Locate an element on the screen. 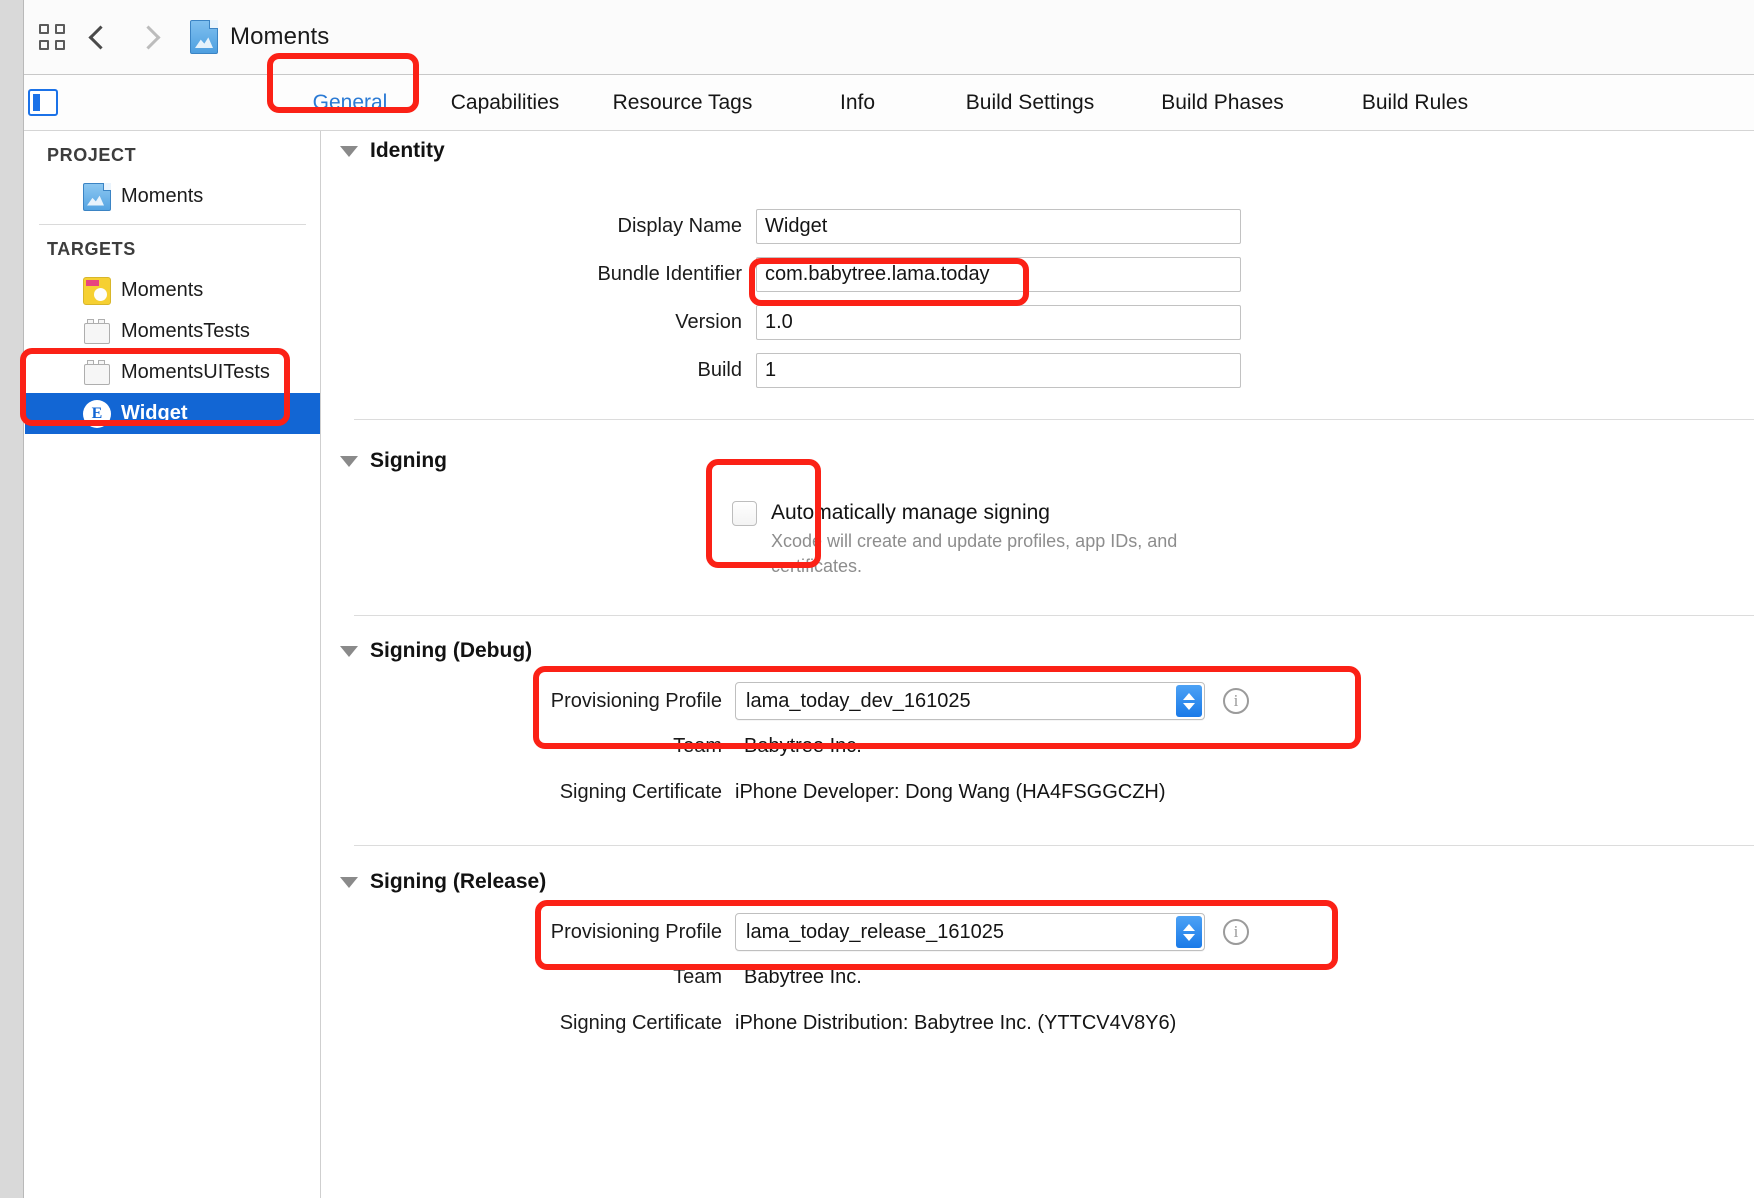 The height and width of the screenshot is (1198, 1754). display-name-row: Display Name Widget is located at coordinates (787, 226).